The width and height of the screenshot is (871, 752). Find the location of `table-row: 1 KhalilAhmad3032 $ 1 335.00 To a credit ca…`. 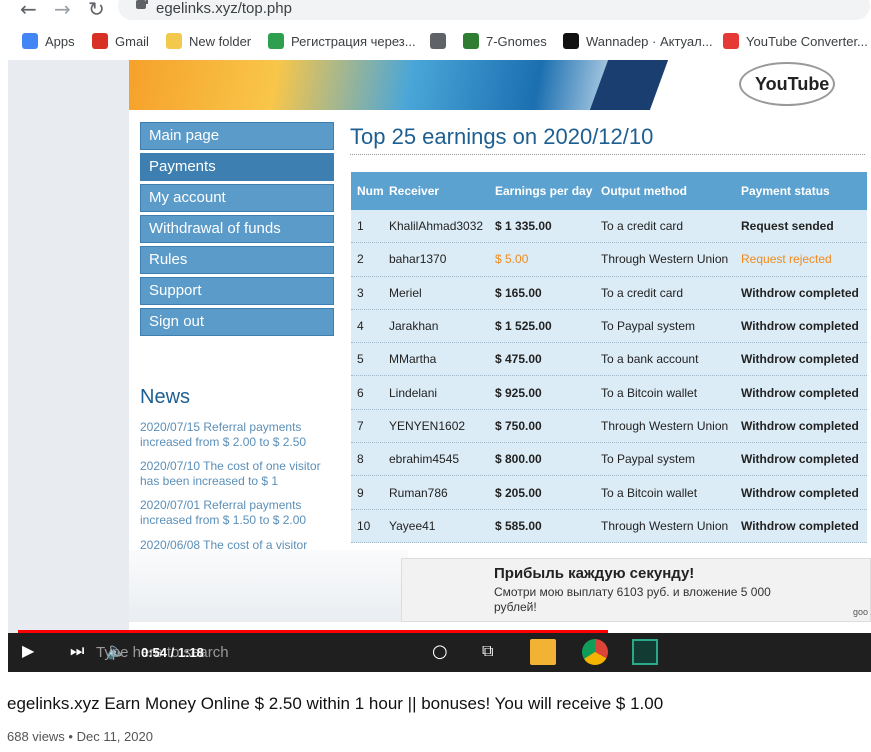

table-row: 1 KhalilAhmad3032 $ 1 335.00 To a credit ca… is located at coordinates (609, 227).